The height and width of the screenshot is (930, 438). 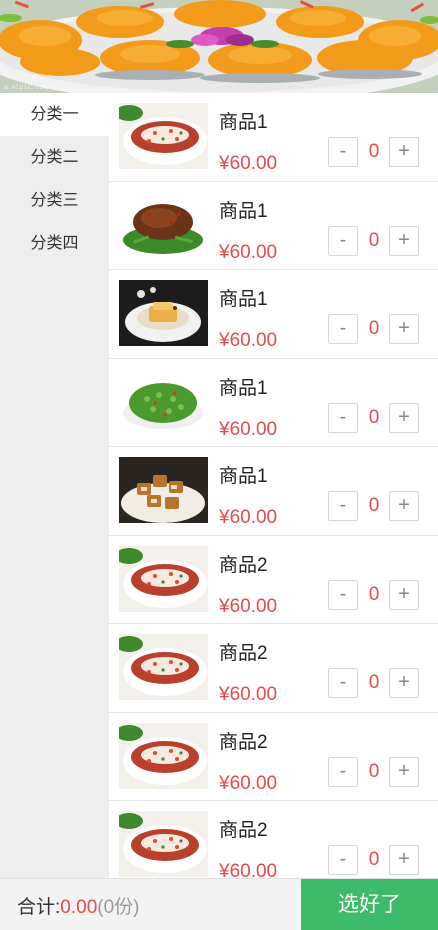 What do you see at coordinates (29, 87) in the screenshot?
I see `banner-watermark: w.nipic.com/t` at bounding box center [29, 87].